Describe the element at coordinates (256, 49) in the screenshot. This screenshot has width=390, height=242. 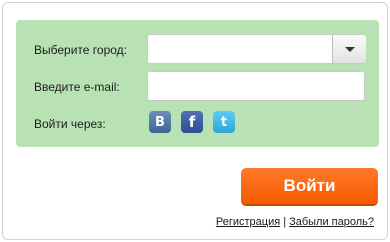
I see `city-select` at that location.